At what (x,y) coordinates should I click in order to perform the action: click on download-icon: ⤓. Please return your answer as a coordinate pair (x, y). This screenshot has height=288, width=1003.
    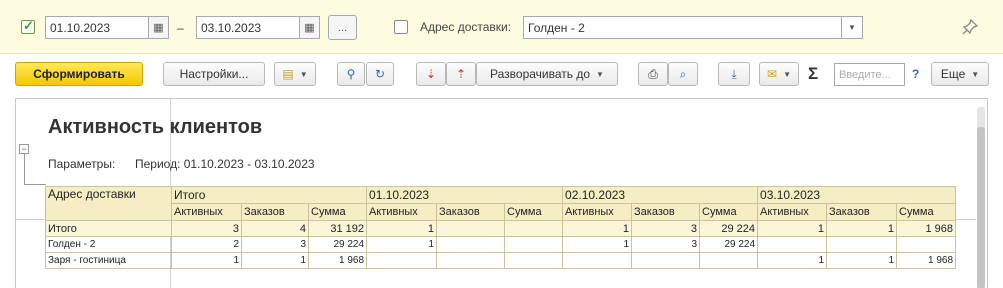
    Looking at the image, I should click on (734, 74).